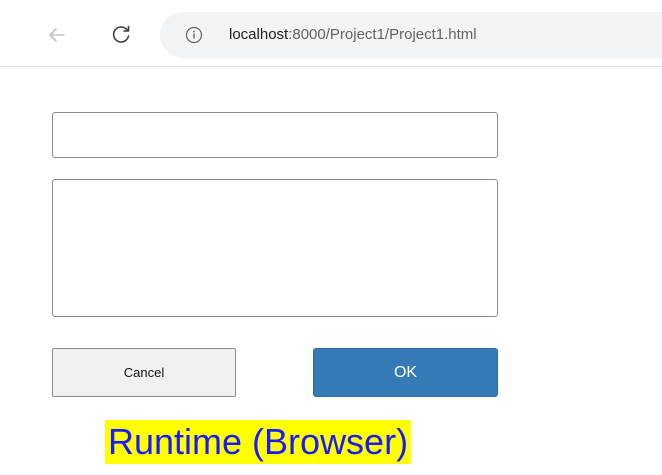 This screenshot has width=662, height=475. What do you see at coordinates (194, 35) in the screenshot?
I see `info-icon` at bounding box center [194, 35].